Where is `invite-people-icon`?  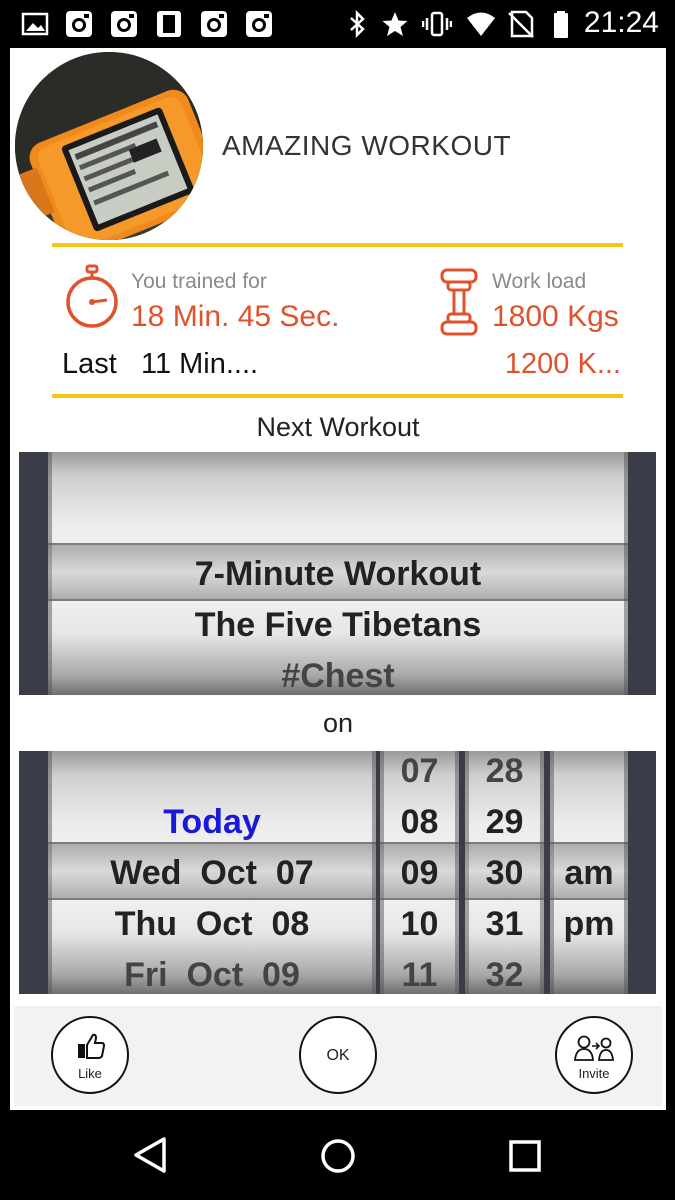 invite-people-icon is located at coordinates (594, 1048).